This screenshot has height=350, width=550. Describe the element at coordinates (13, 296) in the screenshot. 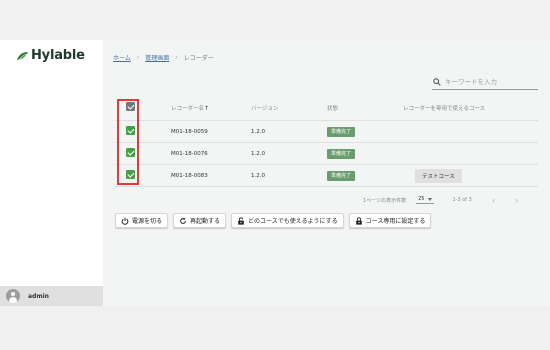

I see `avatar-icon` at that location.